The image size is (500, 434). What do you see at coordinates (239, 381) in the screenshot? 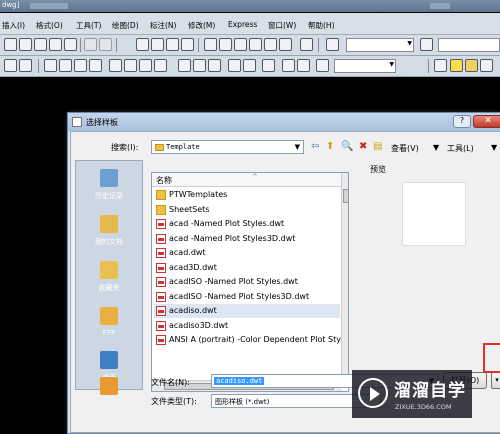
I see `filename-value: acadiso.dwt` at bounding box center [239, 381].